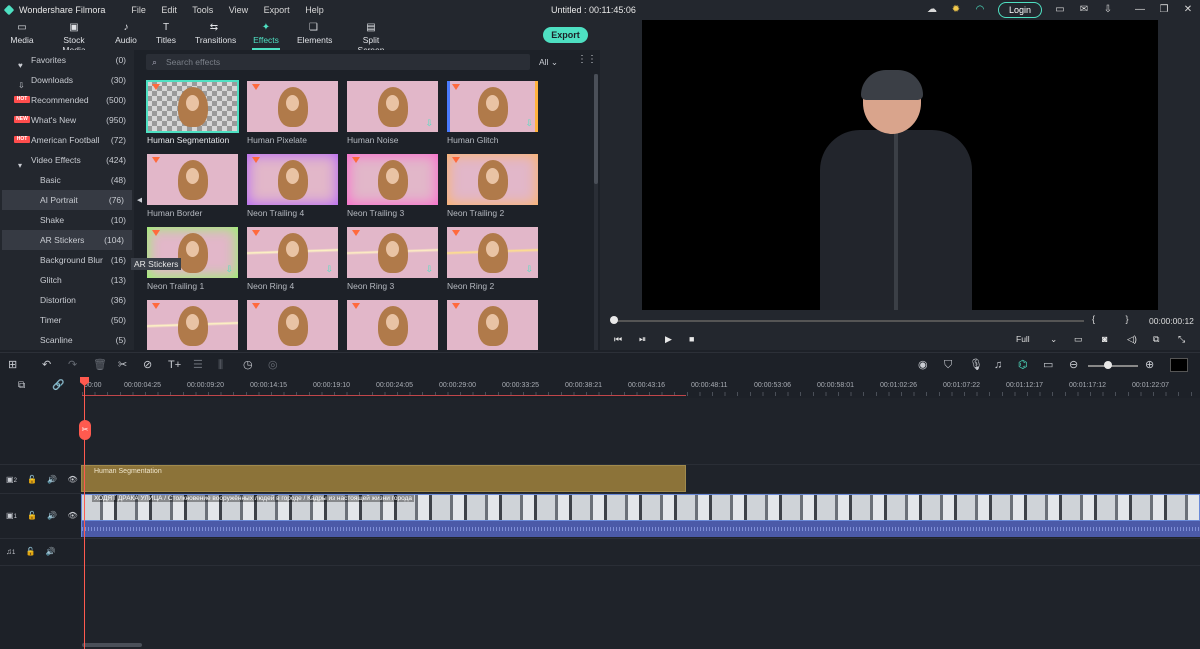  What do you see at coordinates (314, 33) in the screenshot?
I see `tab-elements: ❏ Elements` at bounding box center [314, 33].